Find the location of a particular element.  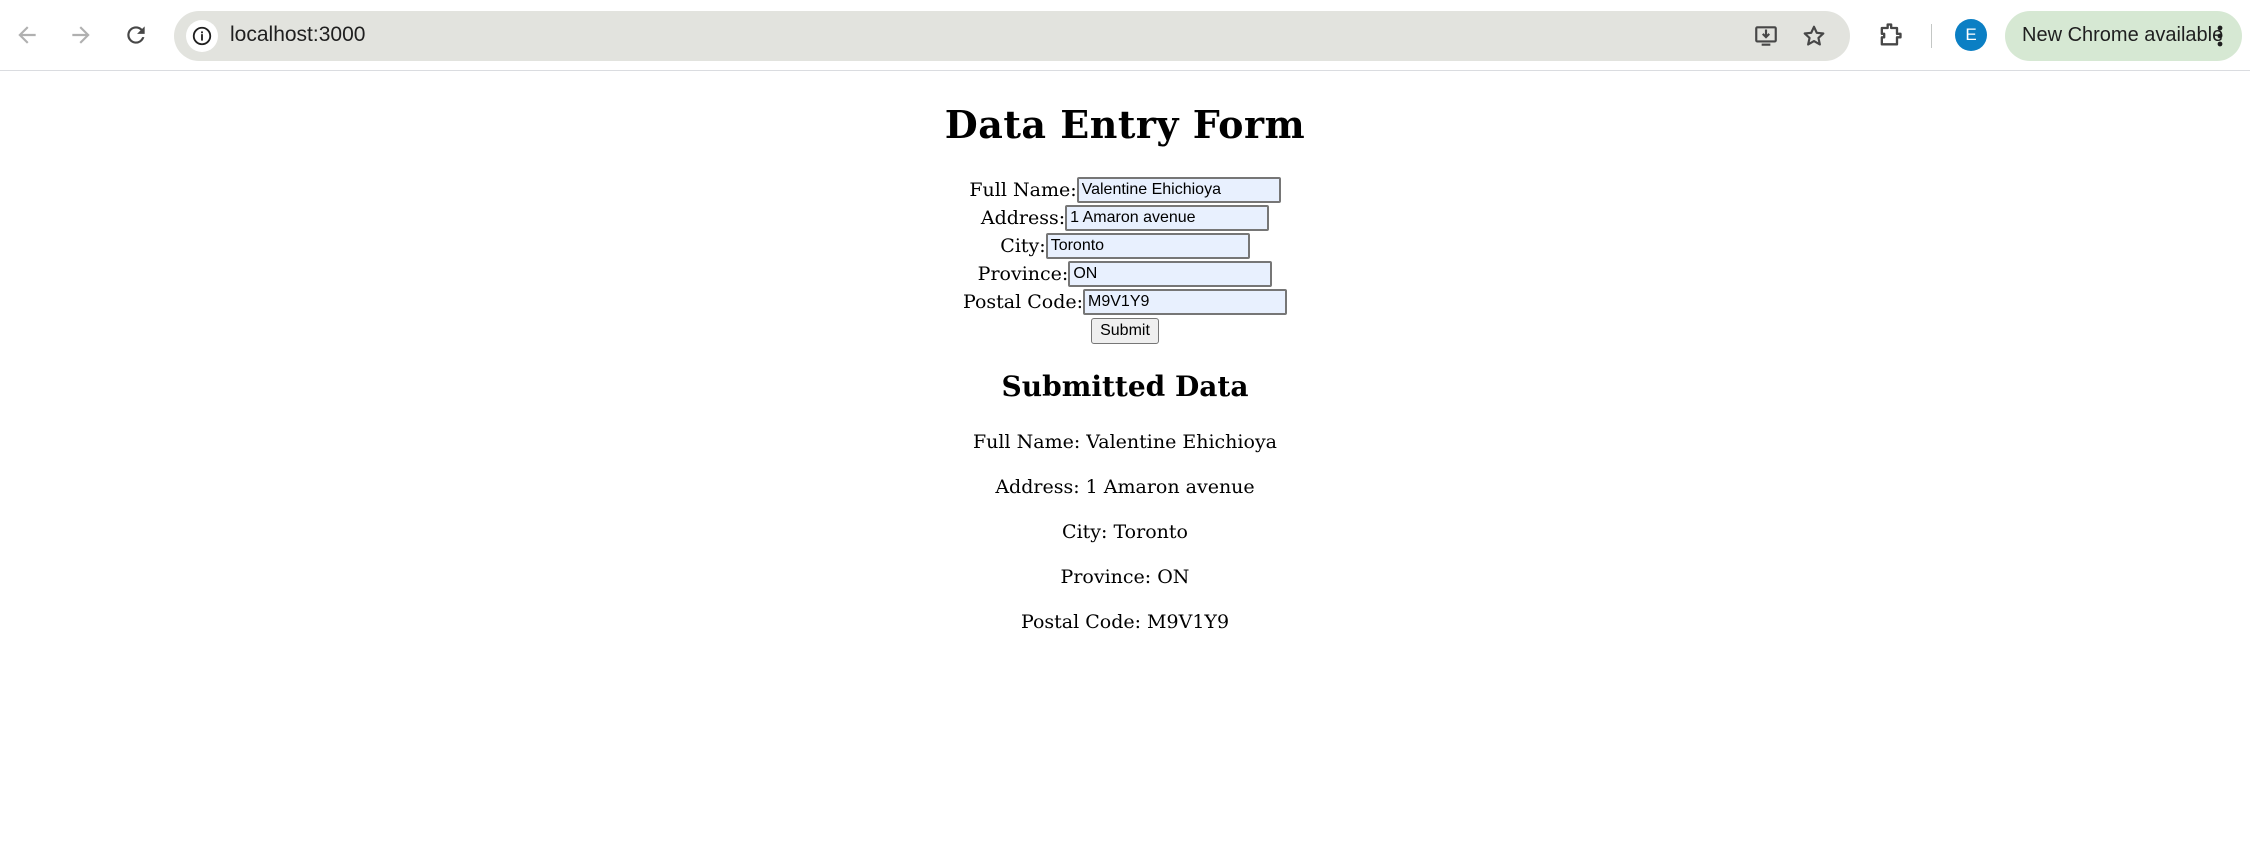

city-input is located at coordinates (1147, 246).